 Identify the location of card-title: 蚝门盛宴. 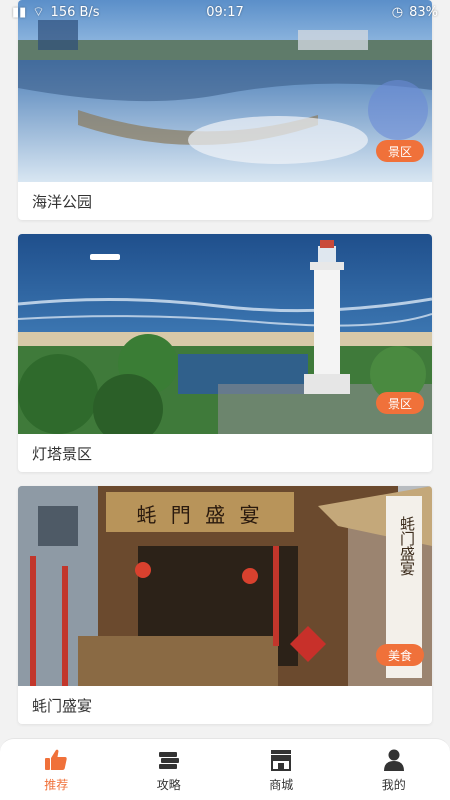
(62, 705).